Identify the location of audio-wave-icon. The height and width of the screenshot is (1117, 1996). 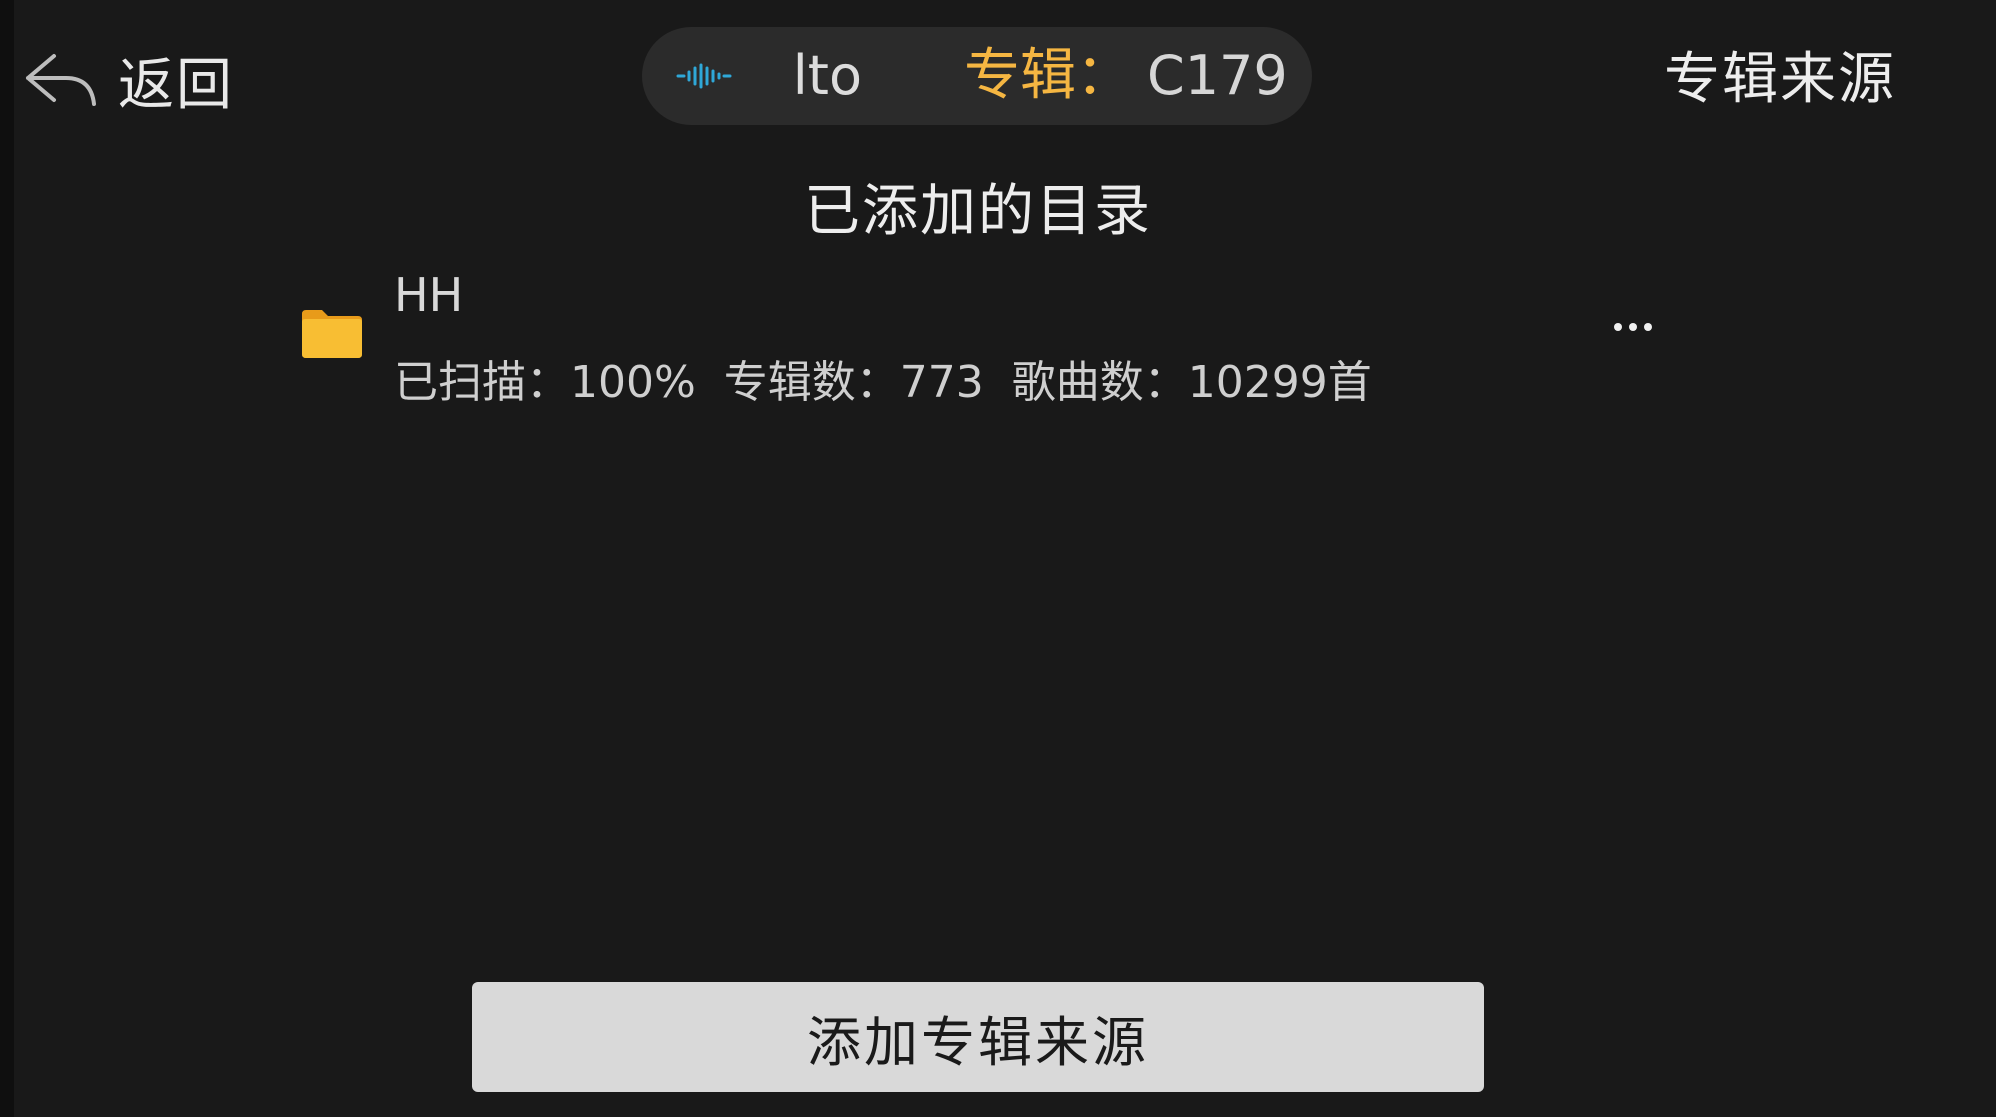
(704, 76).